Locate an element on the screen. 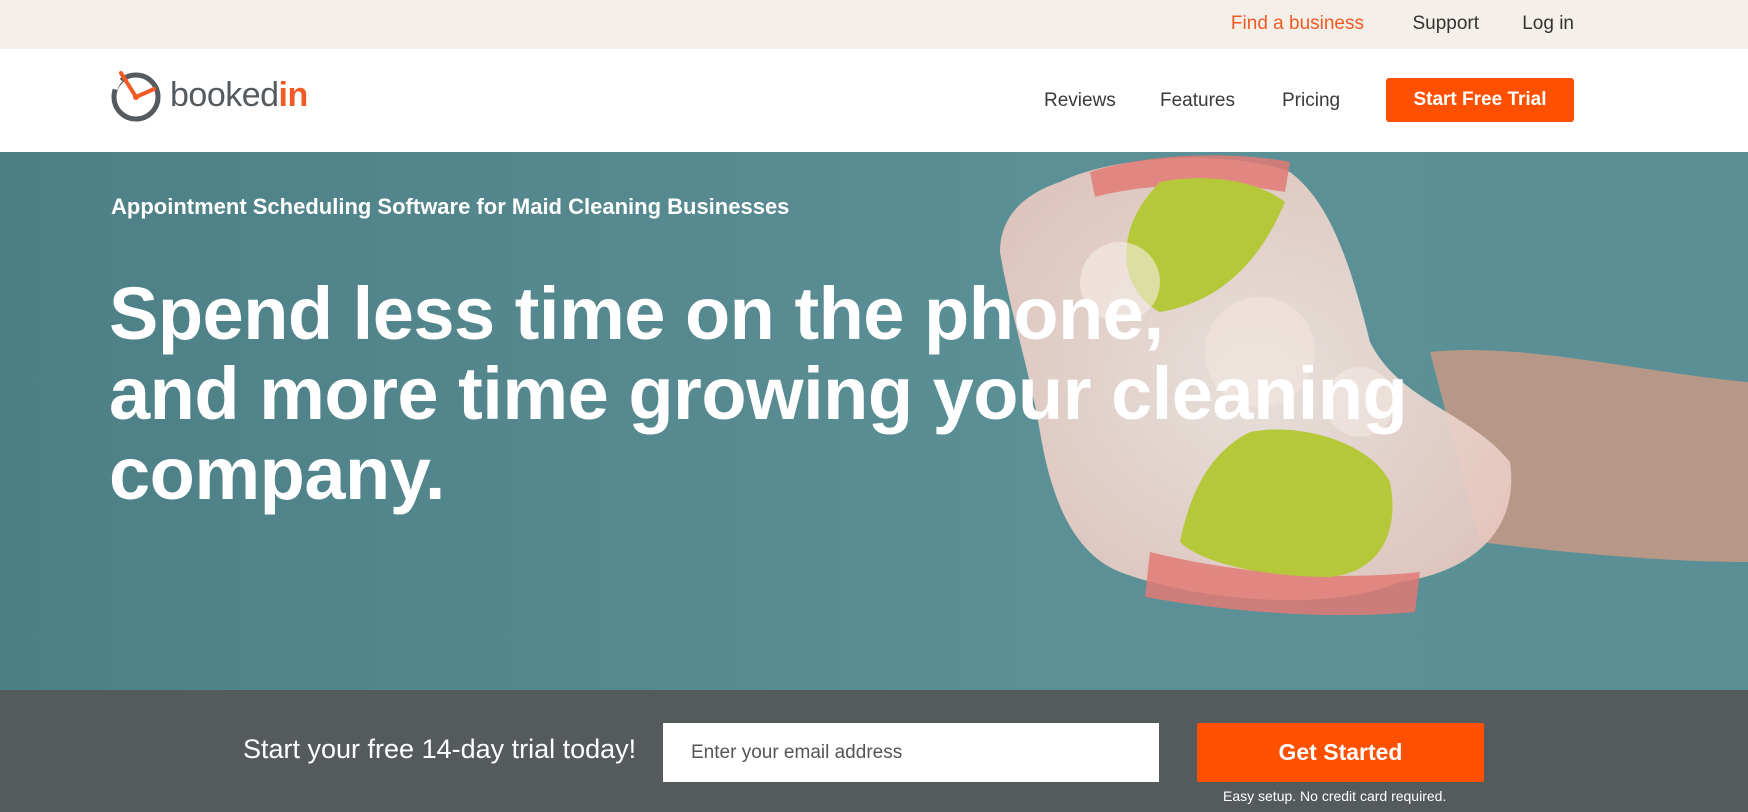 This screenshot has height=812, width=1748. nav-reviews: Reviews is located at coordinates (1080, 101).